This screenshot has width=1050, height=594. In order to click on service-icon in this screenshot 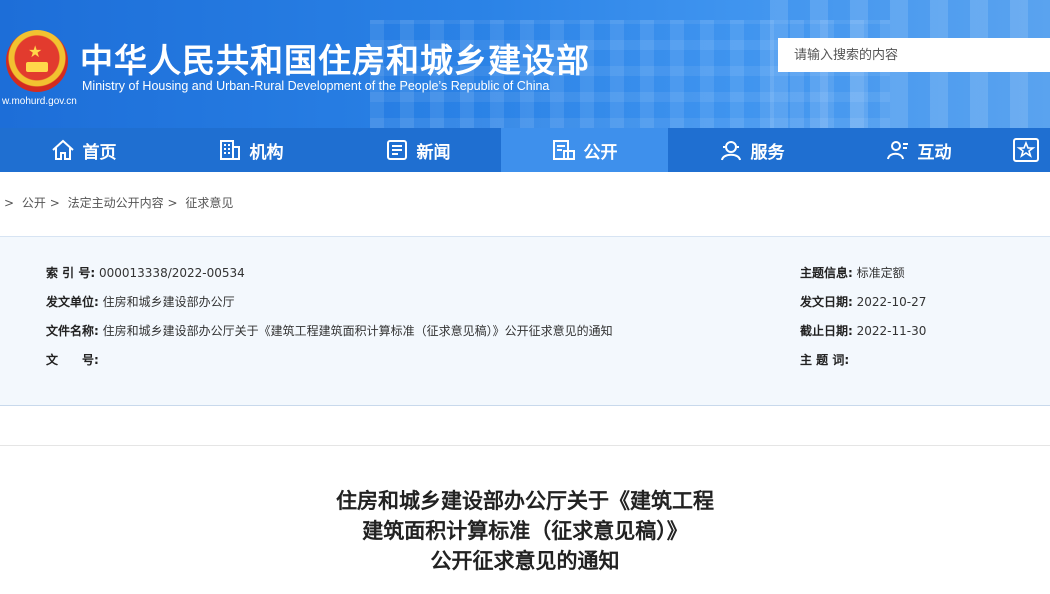, I will do `click(730, 151)`.